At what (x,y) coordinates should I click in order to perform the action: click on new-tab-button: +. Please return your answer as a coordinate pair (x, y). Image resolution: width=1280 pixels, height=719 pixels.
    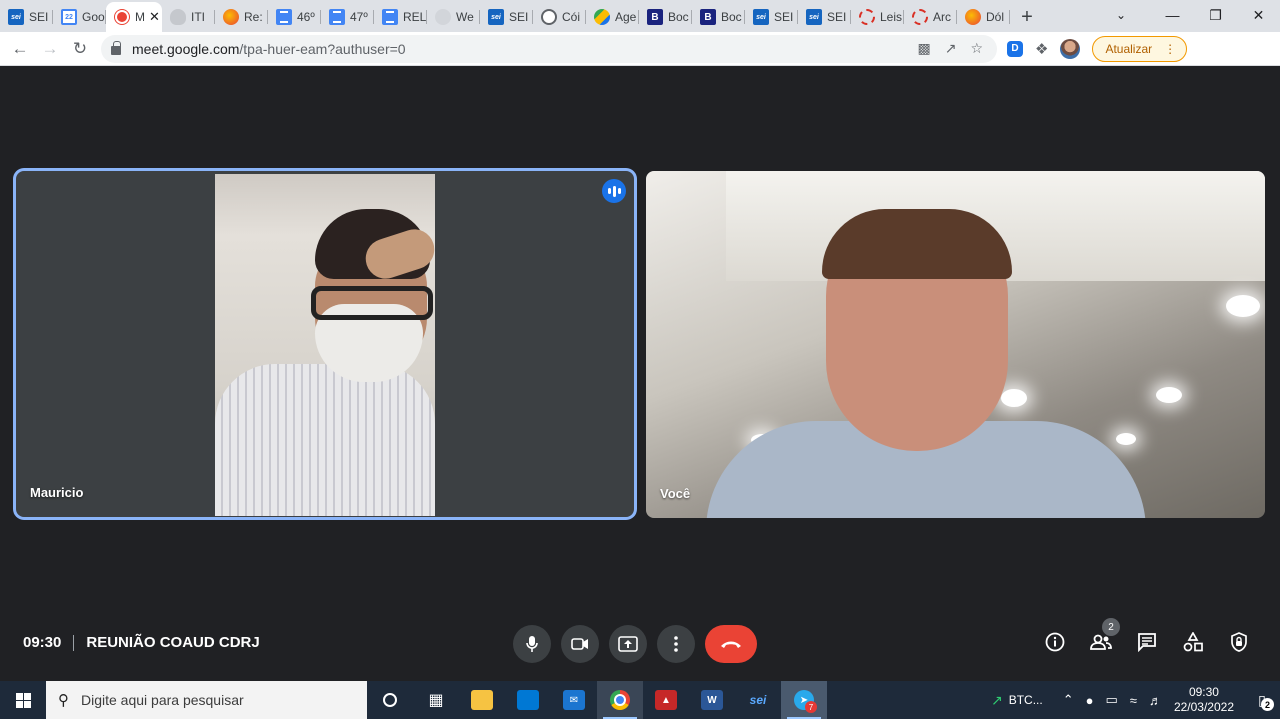
    Looking at the image, I should click on (1027, 17).